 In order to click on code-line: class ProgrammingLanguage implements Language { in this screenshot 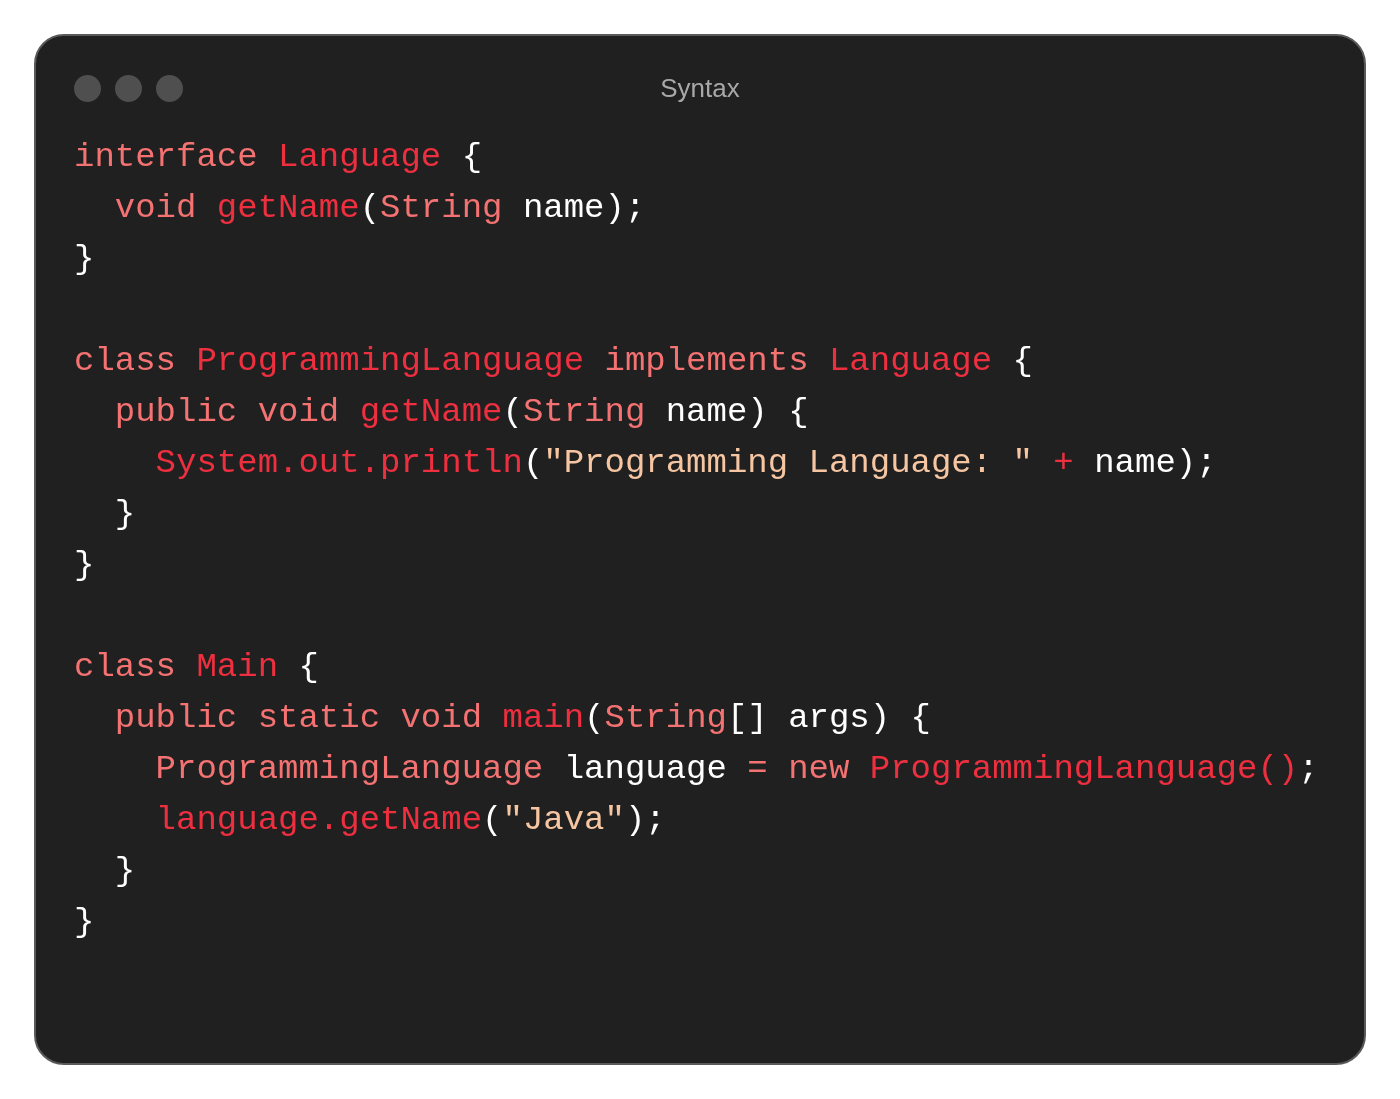, I will do `click(553, 361)`.